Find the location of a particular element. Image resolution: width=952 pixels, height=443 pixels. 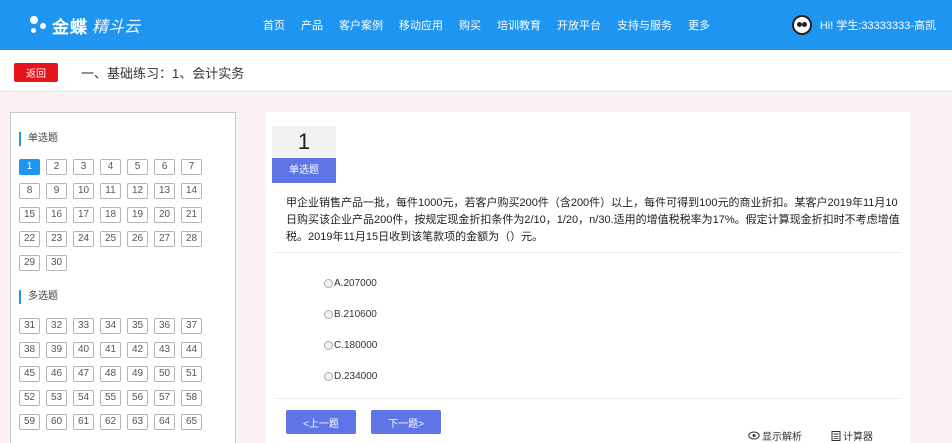

question-number-button: 13 is located at coordinates (164, 191).